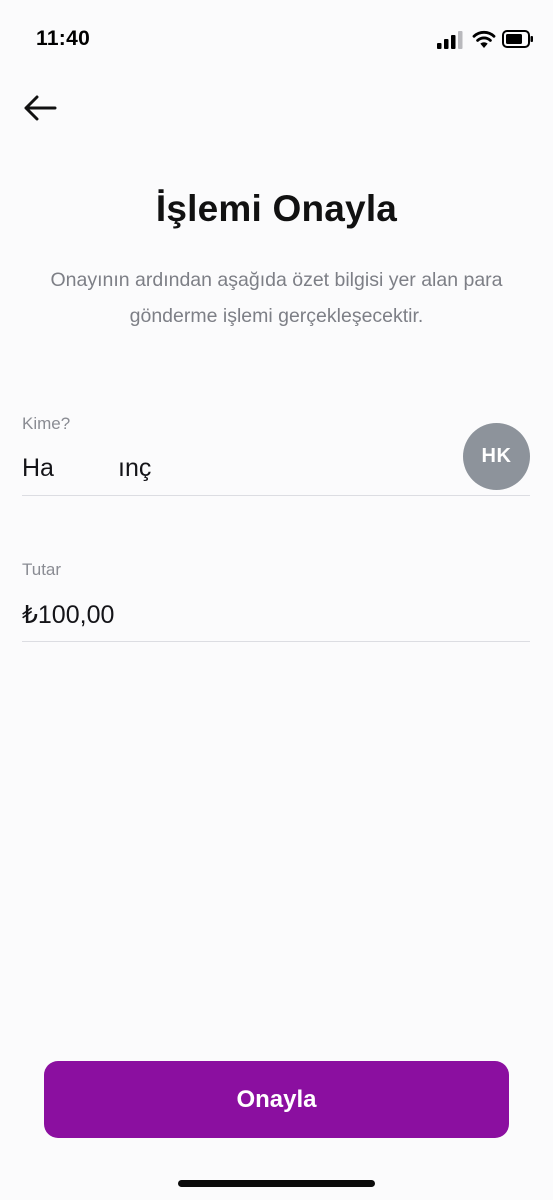 The width and height of the screenshot is (553, 1200). I want to click on amount-value: ₺100,00, so click(68, 615).